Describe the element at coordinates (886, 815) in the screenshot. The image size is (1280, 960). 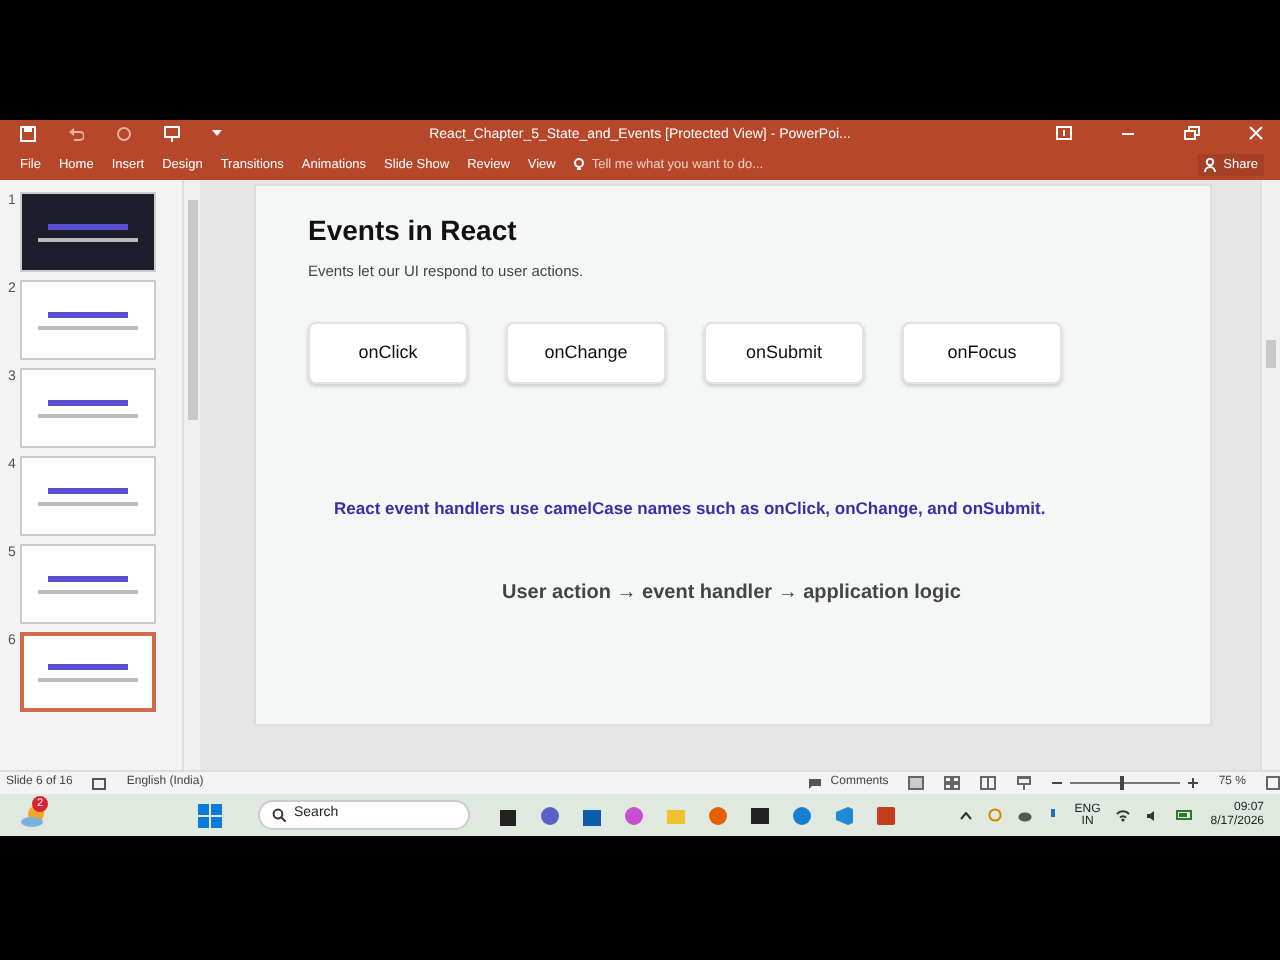
I see `powerpoint-icon` at that location.